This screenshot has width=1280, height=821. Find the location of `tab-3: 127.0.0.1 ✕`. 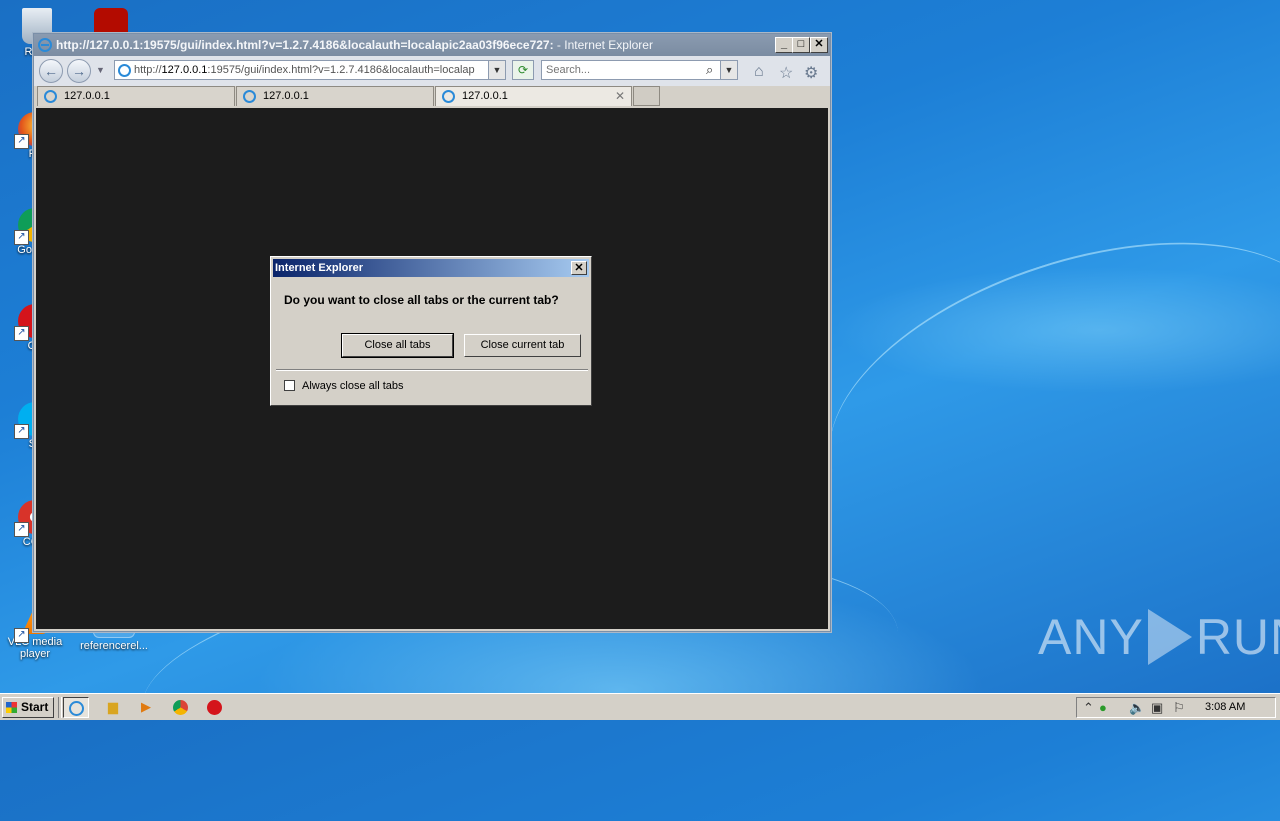

tab-3: 127.0.0.1 ✕ is located at coordinates (533, 96).